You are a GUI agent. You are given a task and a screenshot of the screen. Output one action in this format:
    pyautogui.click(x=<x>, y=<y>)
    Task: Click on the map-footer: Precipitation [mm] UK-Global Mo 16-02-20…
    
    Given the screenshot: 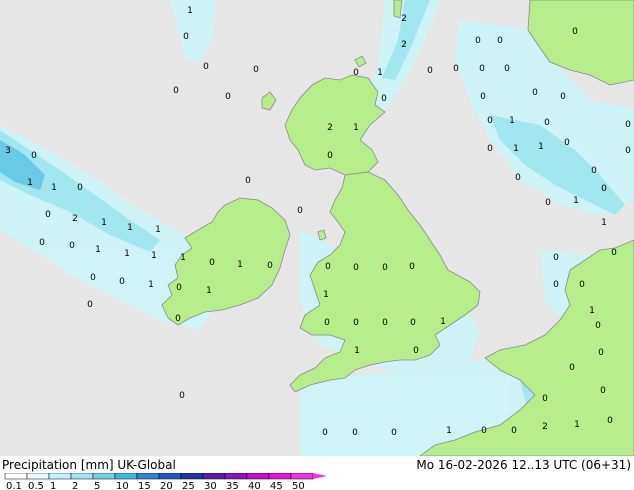 What is the action you would take?
    pyautogui.click(x=317, y=473)
    